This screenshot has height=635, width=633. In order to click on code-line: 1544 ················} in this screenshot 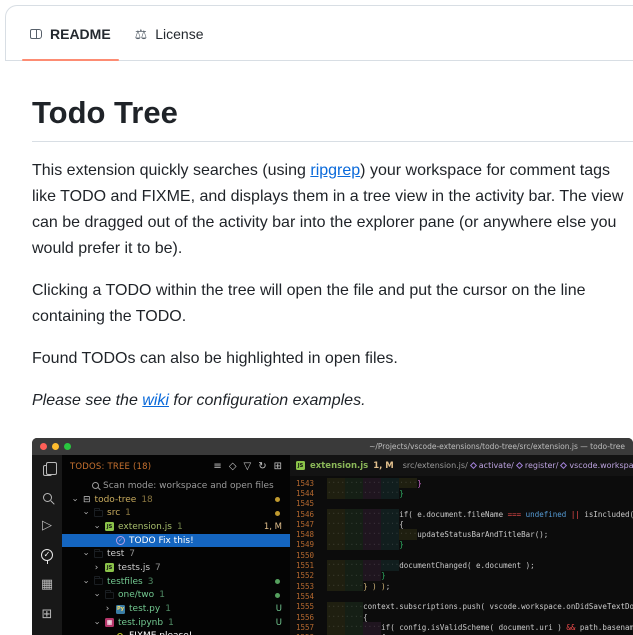, I will do `click(461, 493)`.